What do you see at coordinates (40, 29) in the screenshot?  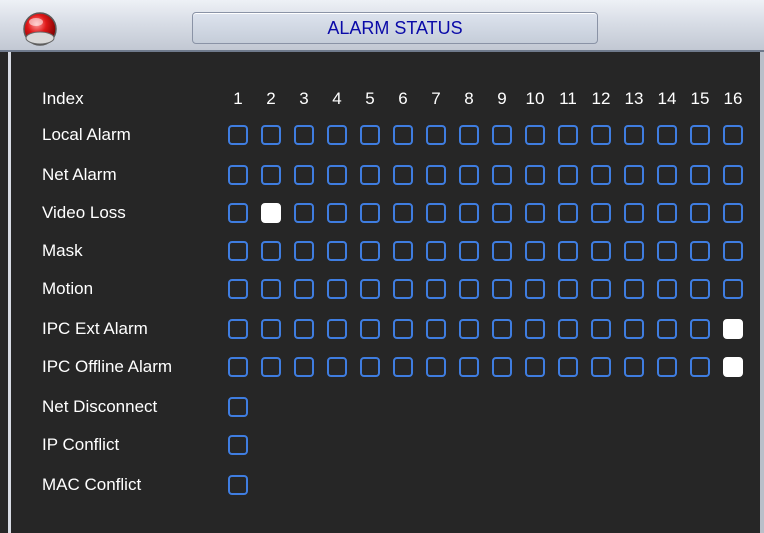 I see `red-orb-icon` at bounding box center [40, 29].